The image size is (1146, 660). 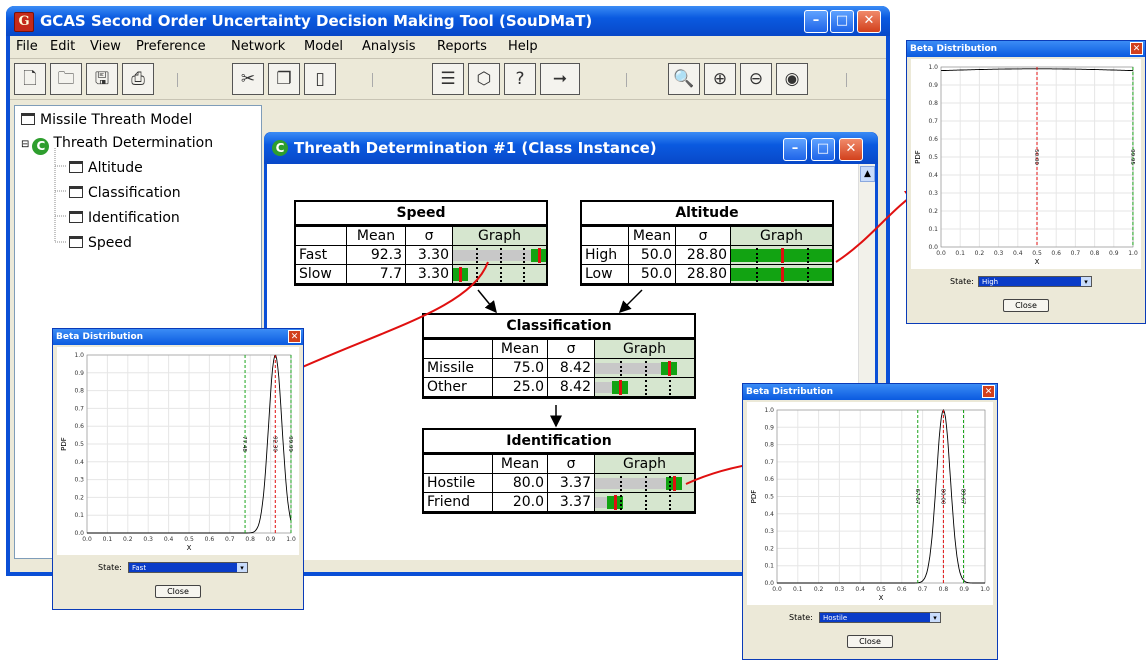 What do you see at coordinates (963, 497) in the screenshot?
I see `upper-bound-label: 89.67` at bounding box center [963, 497].